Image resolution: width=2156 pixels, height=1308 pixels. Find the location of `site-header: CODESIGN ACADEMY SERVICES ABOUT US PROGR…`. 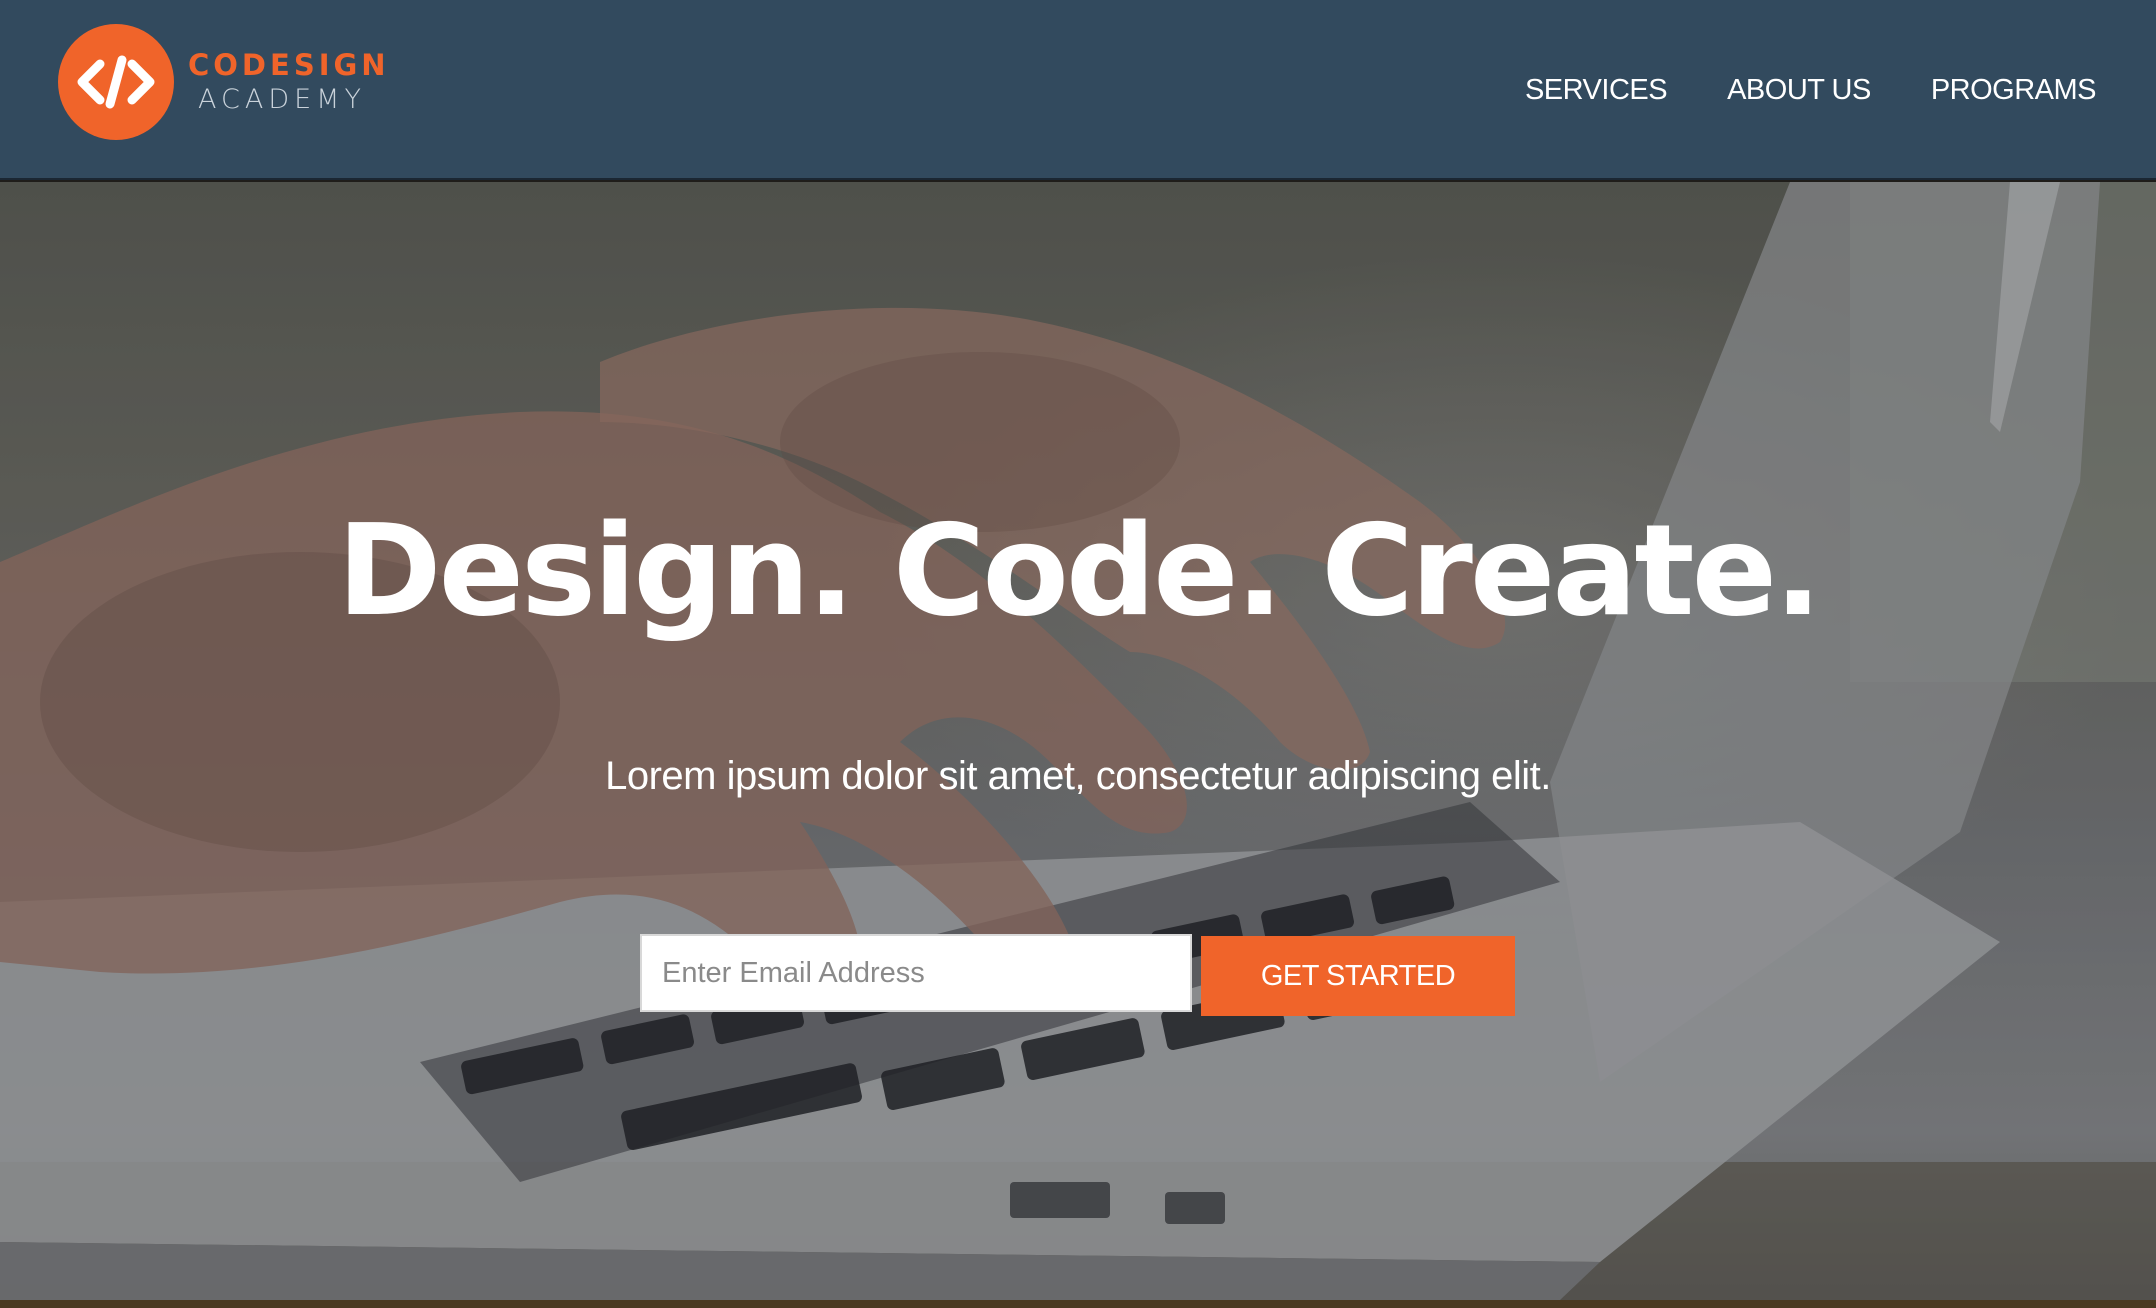

site-header: CODESIGN ACADEMY SERVICES ABOUT US PROGR… is located at coordinates (1078, 90).